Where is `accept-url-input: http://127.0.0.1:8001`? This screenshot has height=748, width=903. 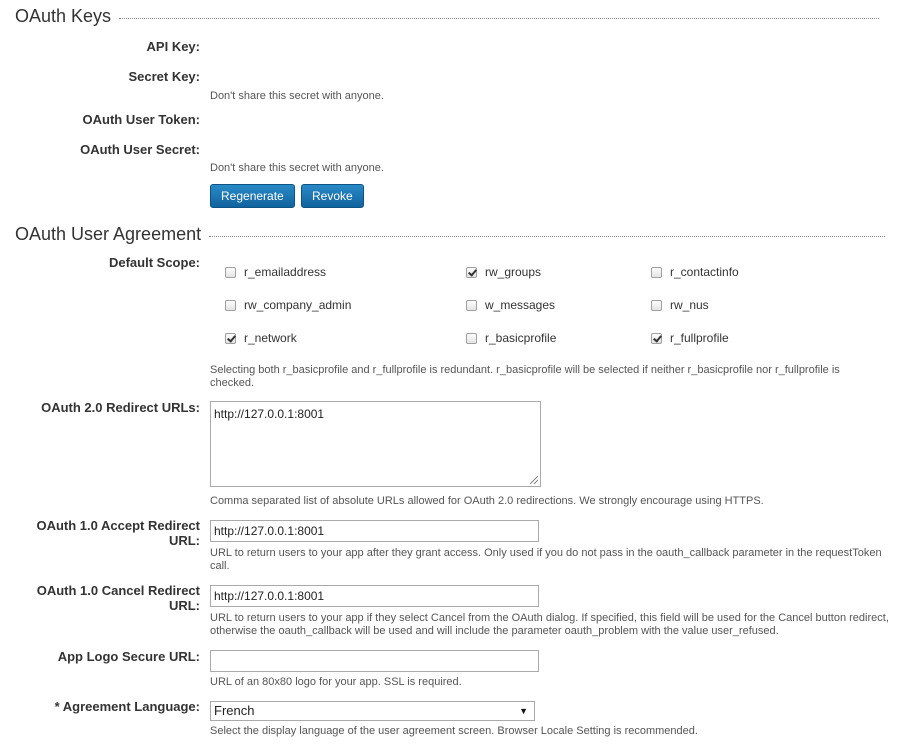
accept-url-input: http://127.0.0.1:8001 is located at coordinates (374, 531).